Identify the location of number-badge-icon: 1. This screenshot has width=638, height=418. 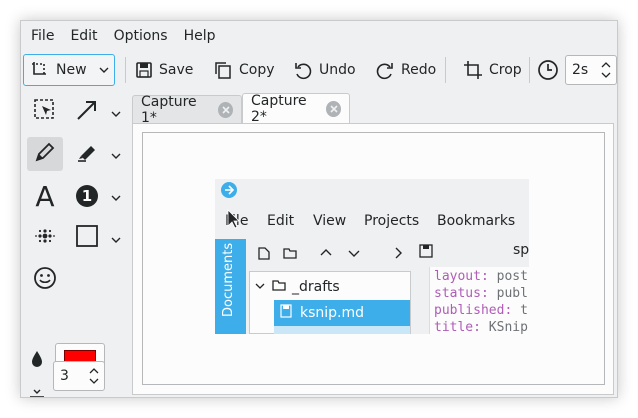
(87, 196).